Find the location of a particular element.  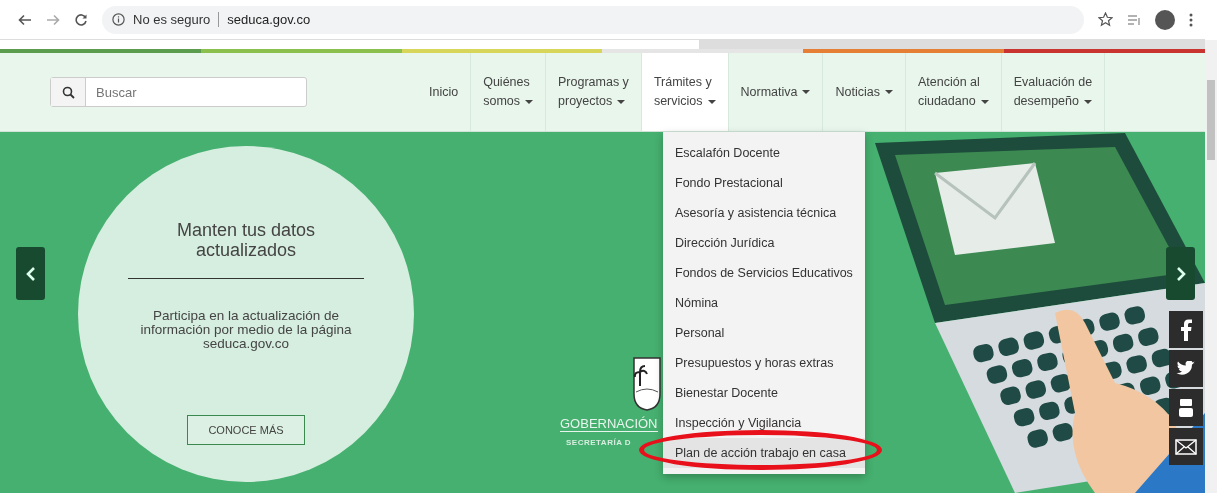

next-slide-button is located at coordinates (1180, 273).